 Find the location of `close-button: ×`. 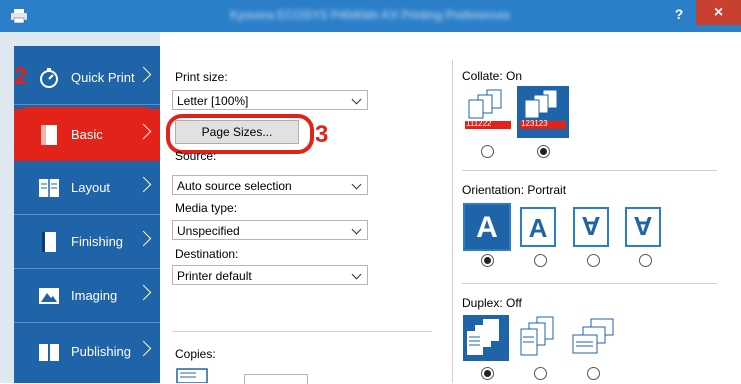

close-button: × is located at coordinates (718, 12).